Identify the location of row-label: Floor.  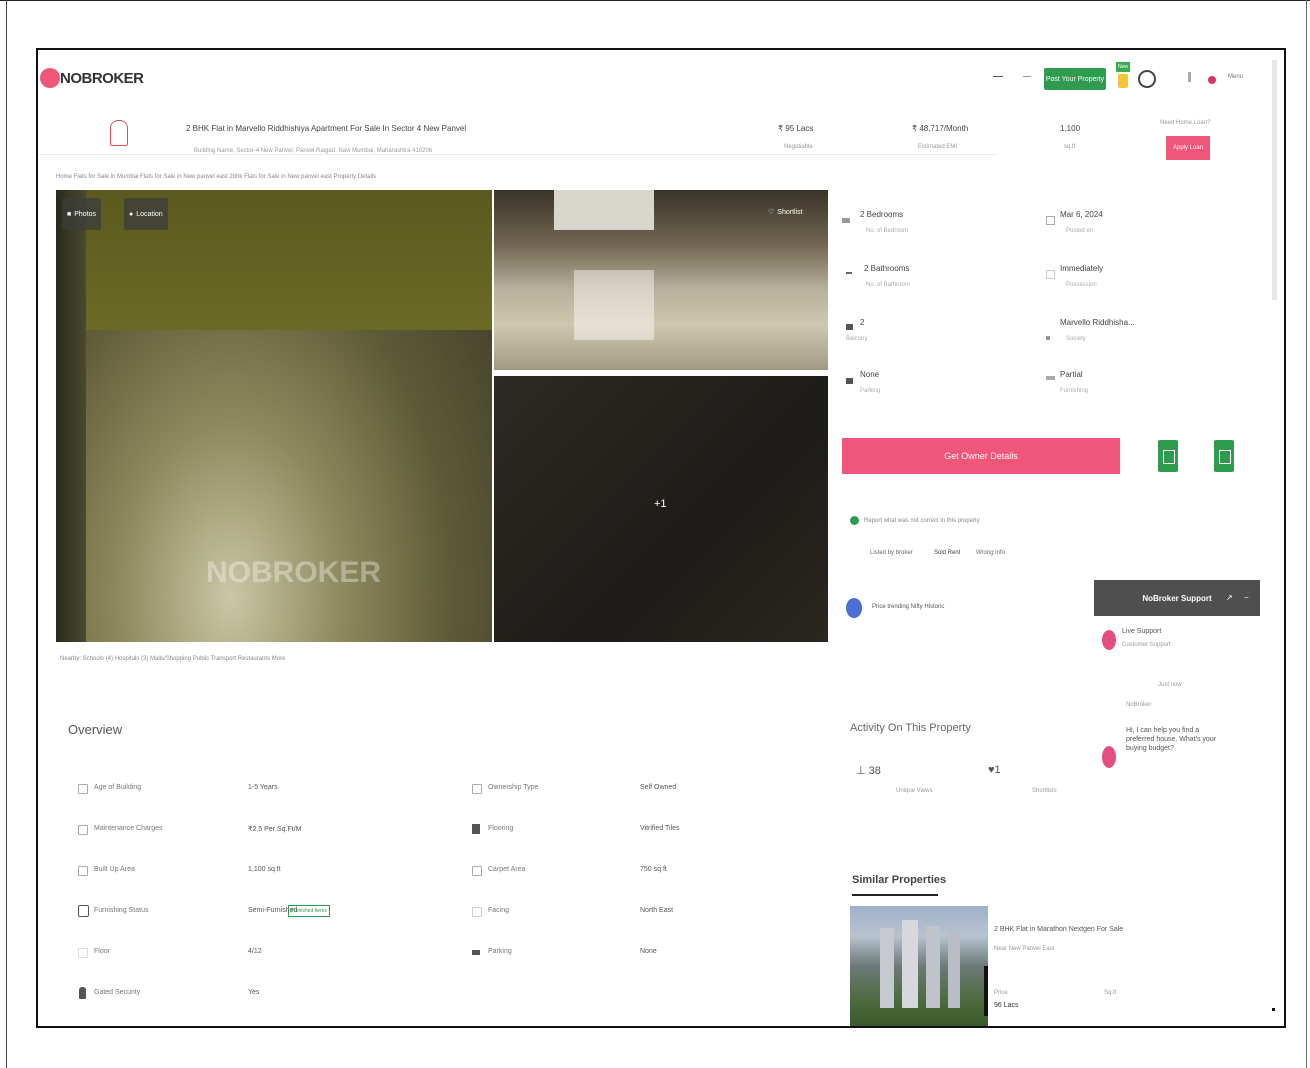
(102, 951).